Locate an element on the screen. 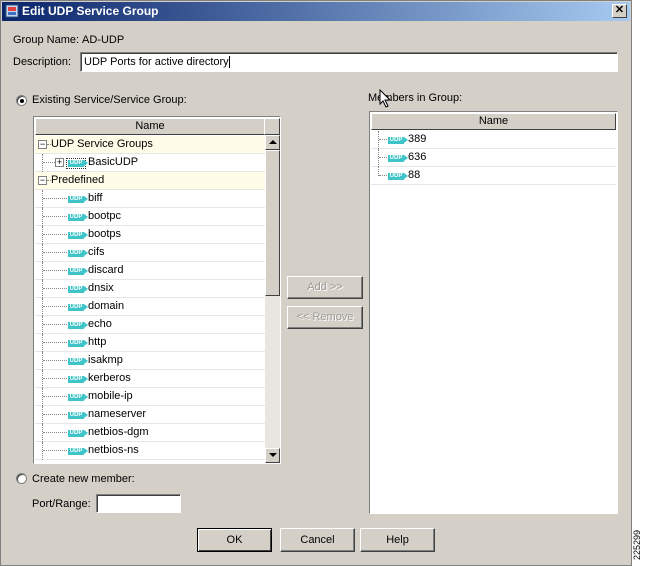 This screenshot has height=566, width=647. tree-item-row: UDP biff is located at coordinates (150, 199).